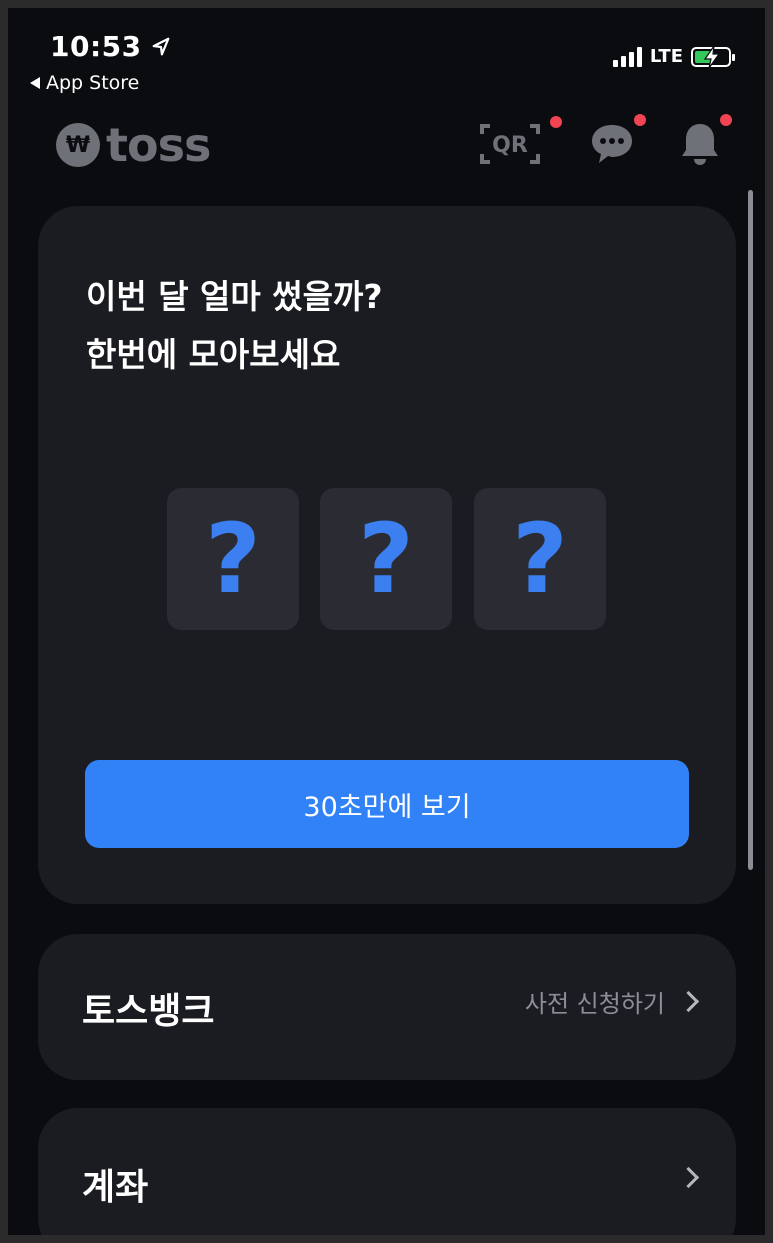  What do you see at coordinates (750, 530) in the screenshot?
I see `scrollbar` at bounding box center [750, 530].